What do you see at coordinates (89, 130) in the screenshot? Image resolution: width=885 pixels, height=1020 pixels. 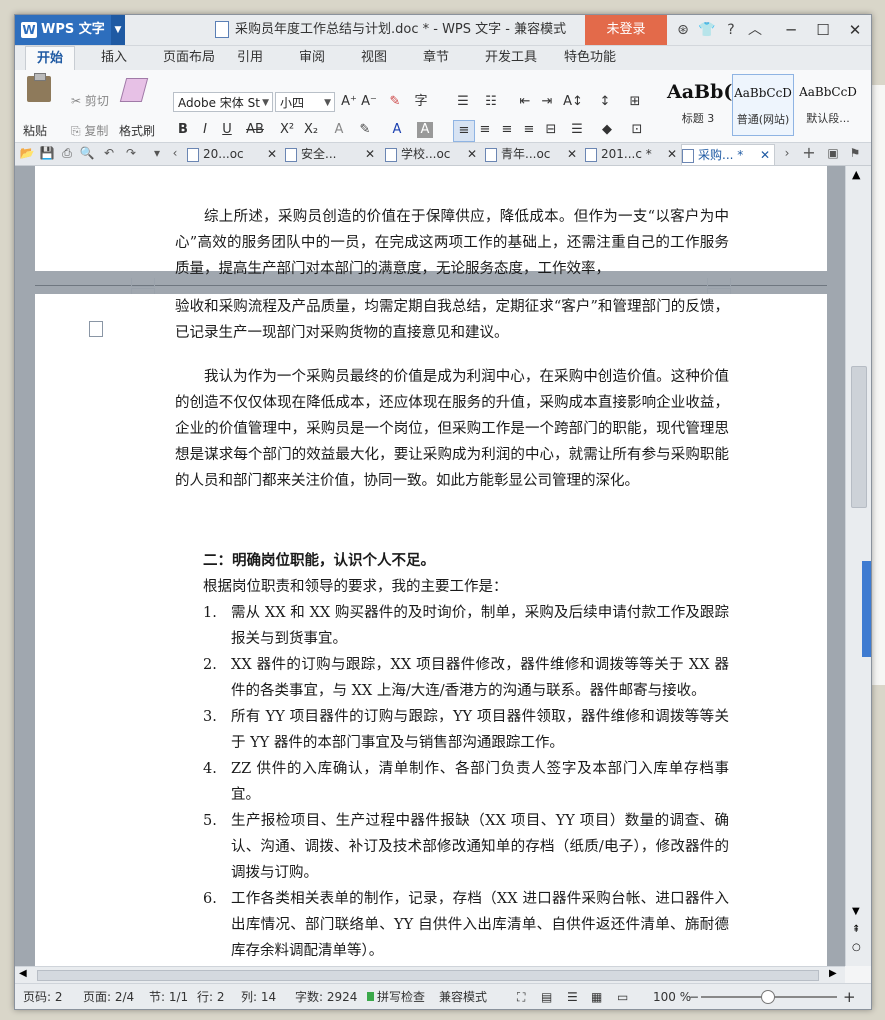 I see `copy-button: ⎘ 复制` at bounding box center [89, 130].